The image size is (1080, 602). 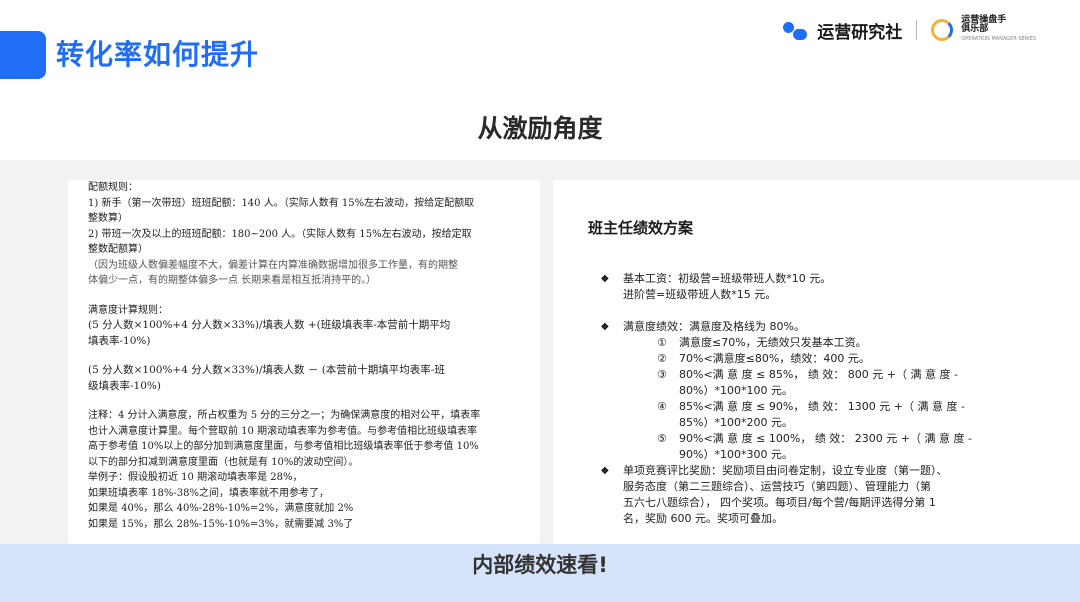 I want to click on plan-line-text: 90%<满 意 度 ≤ 100%， 绩 效： 2300 元 +（ 满 意 度 -, so click(x=825, y=438).